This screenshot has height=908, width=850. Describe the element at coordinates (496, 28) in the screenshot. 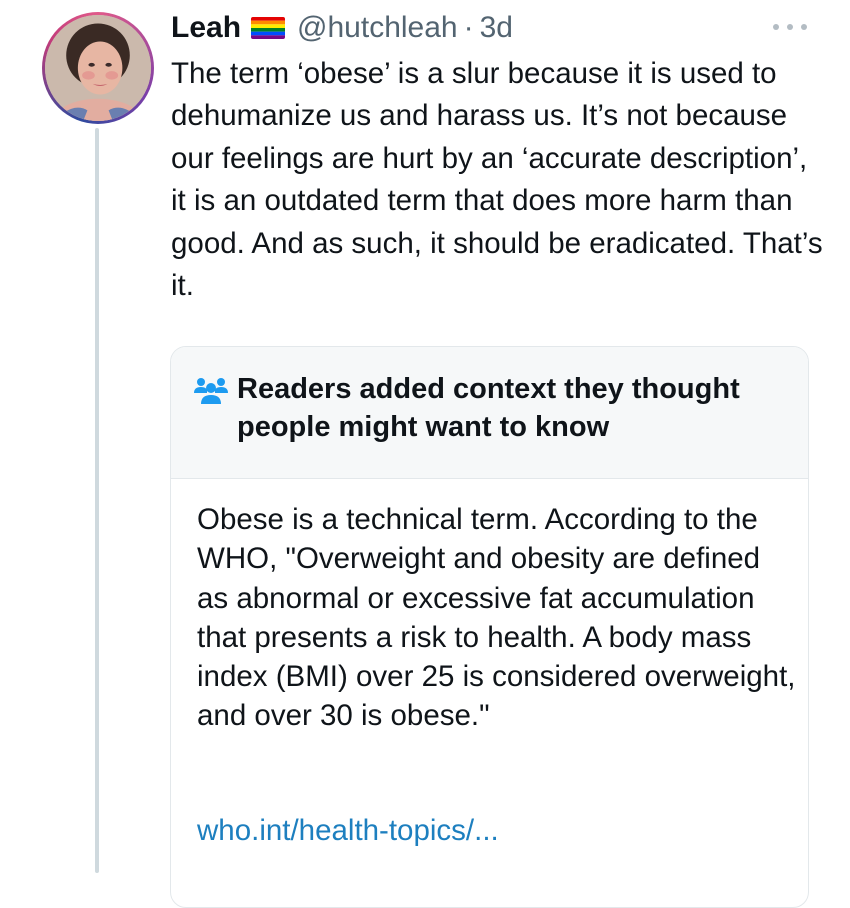

I see `timestamp: 3d` at that location.